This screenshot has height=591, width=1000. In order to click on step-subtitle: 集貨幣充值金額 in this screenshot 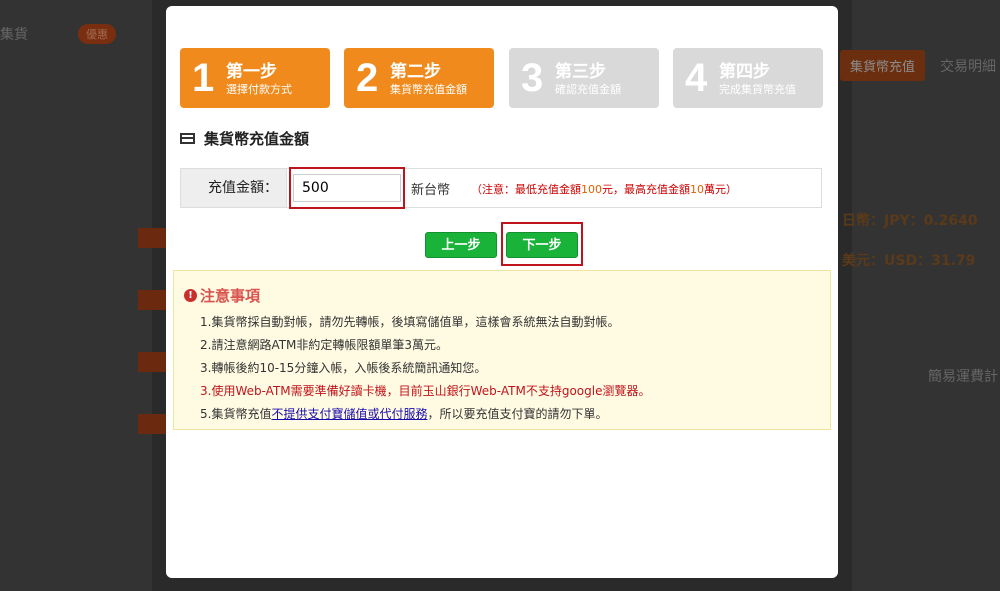, I will do `click(428, 89)`.